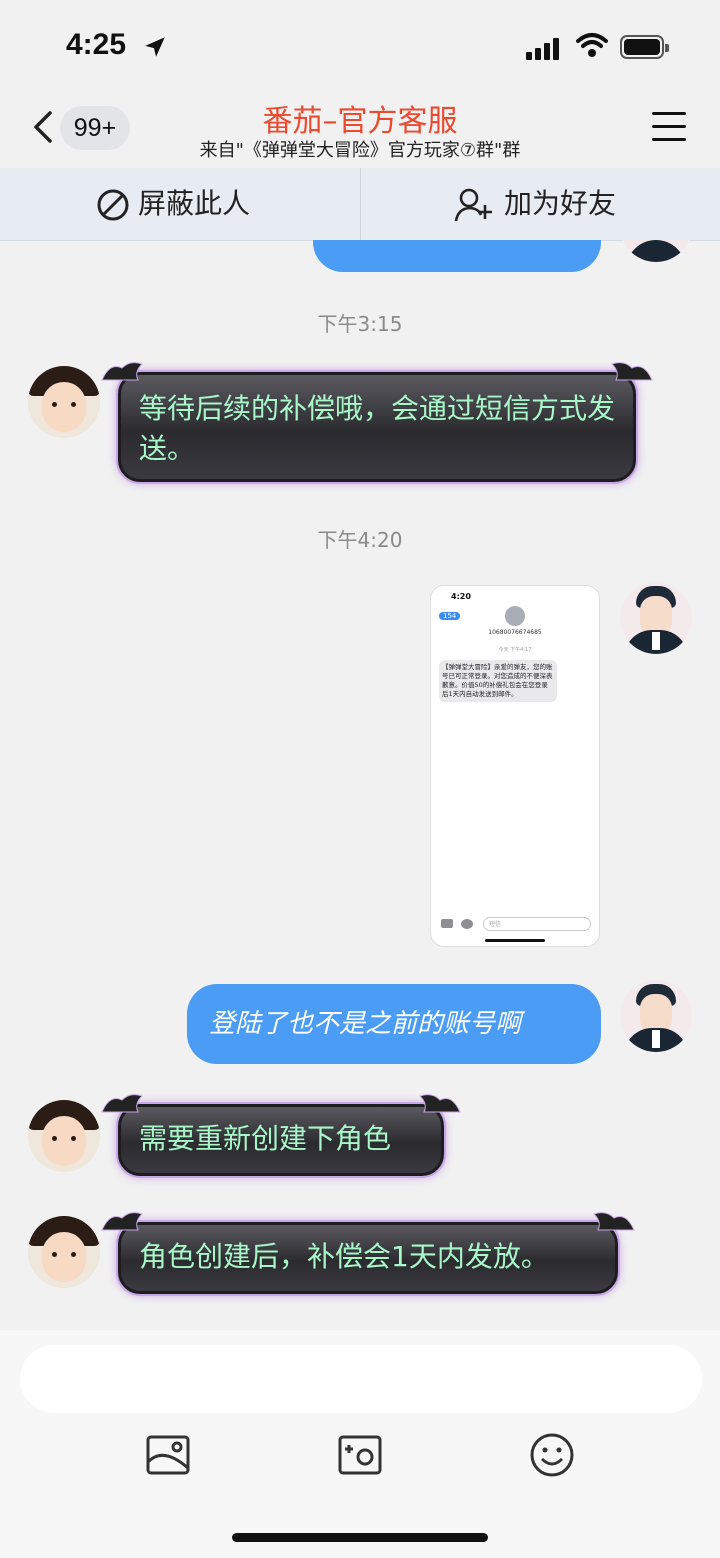 The image size is (720, 1558). Describe the element at coordinates (473, 205) in the screenshot. I see `add-friend-icon` at that location.